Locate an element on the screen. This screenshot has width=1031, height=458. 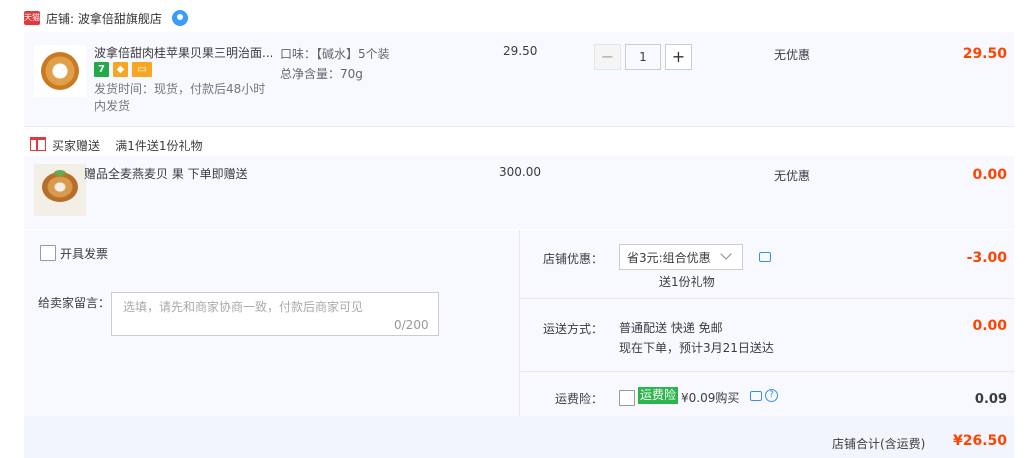
product-image is located at coordinates (60, 71).